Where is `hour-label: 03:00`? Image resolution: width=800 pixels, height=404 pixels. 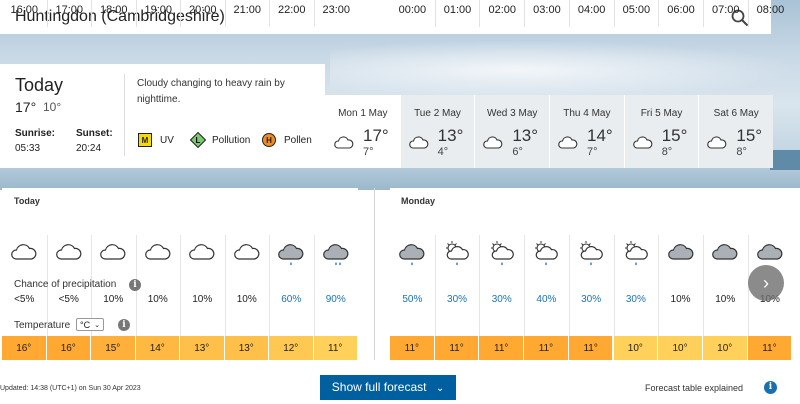
hour-label: 03:00 is located at coordinates (546, 13).